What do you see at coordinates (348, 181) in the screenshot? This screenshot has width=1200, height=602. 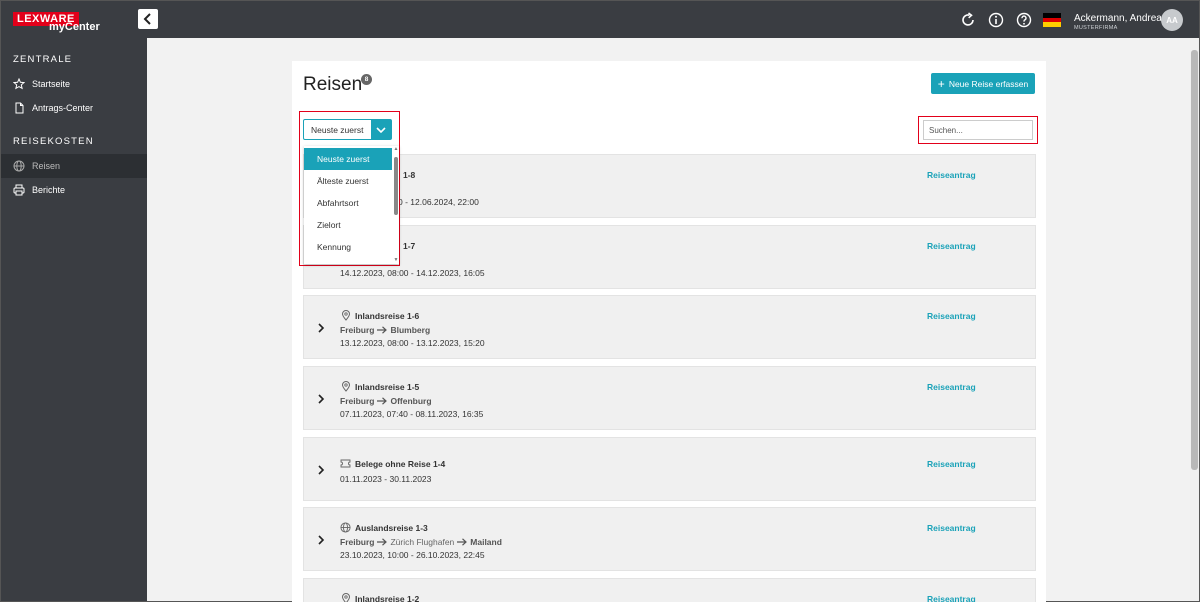 I see `sort-option-oldest: Älteste zuerst` at bounding box center [348, 181].